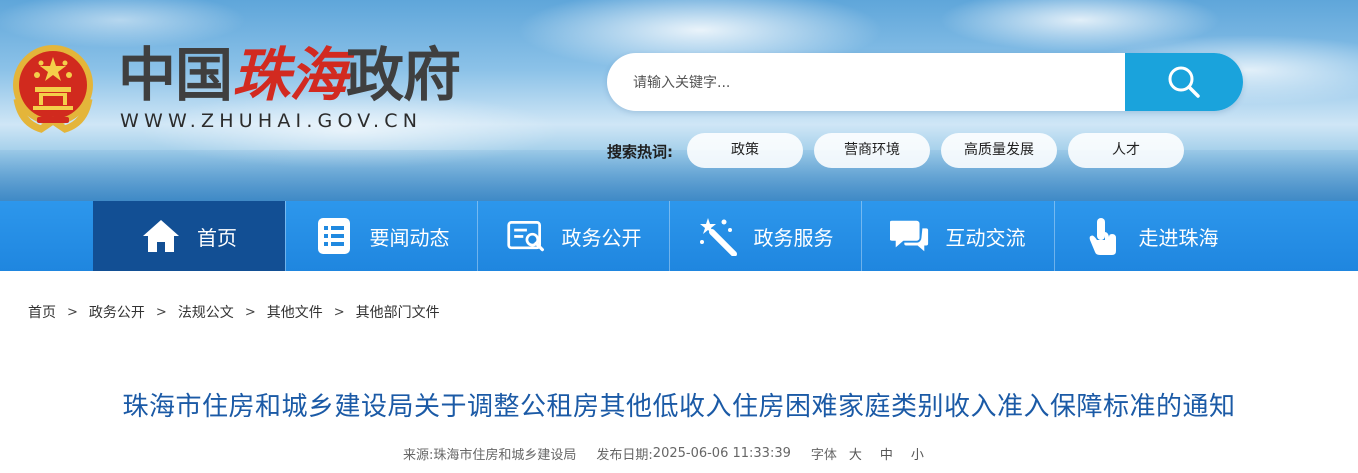  What do you see at coordinates (985, 237) in the screenshot?
I see `nav-item-label: 互动交流` at bounding box center [985, 237].